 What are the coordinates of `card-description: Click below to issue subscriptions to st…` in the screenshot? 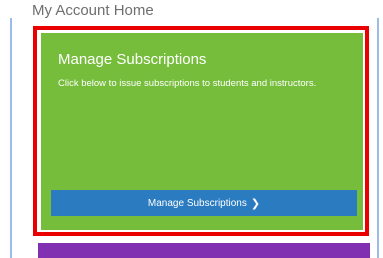 It's located at (187, 83).